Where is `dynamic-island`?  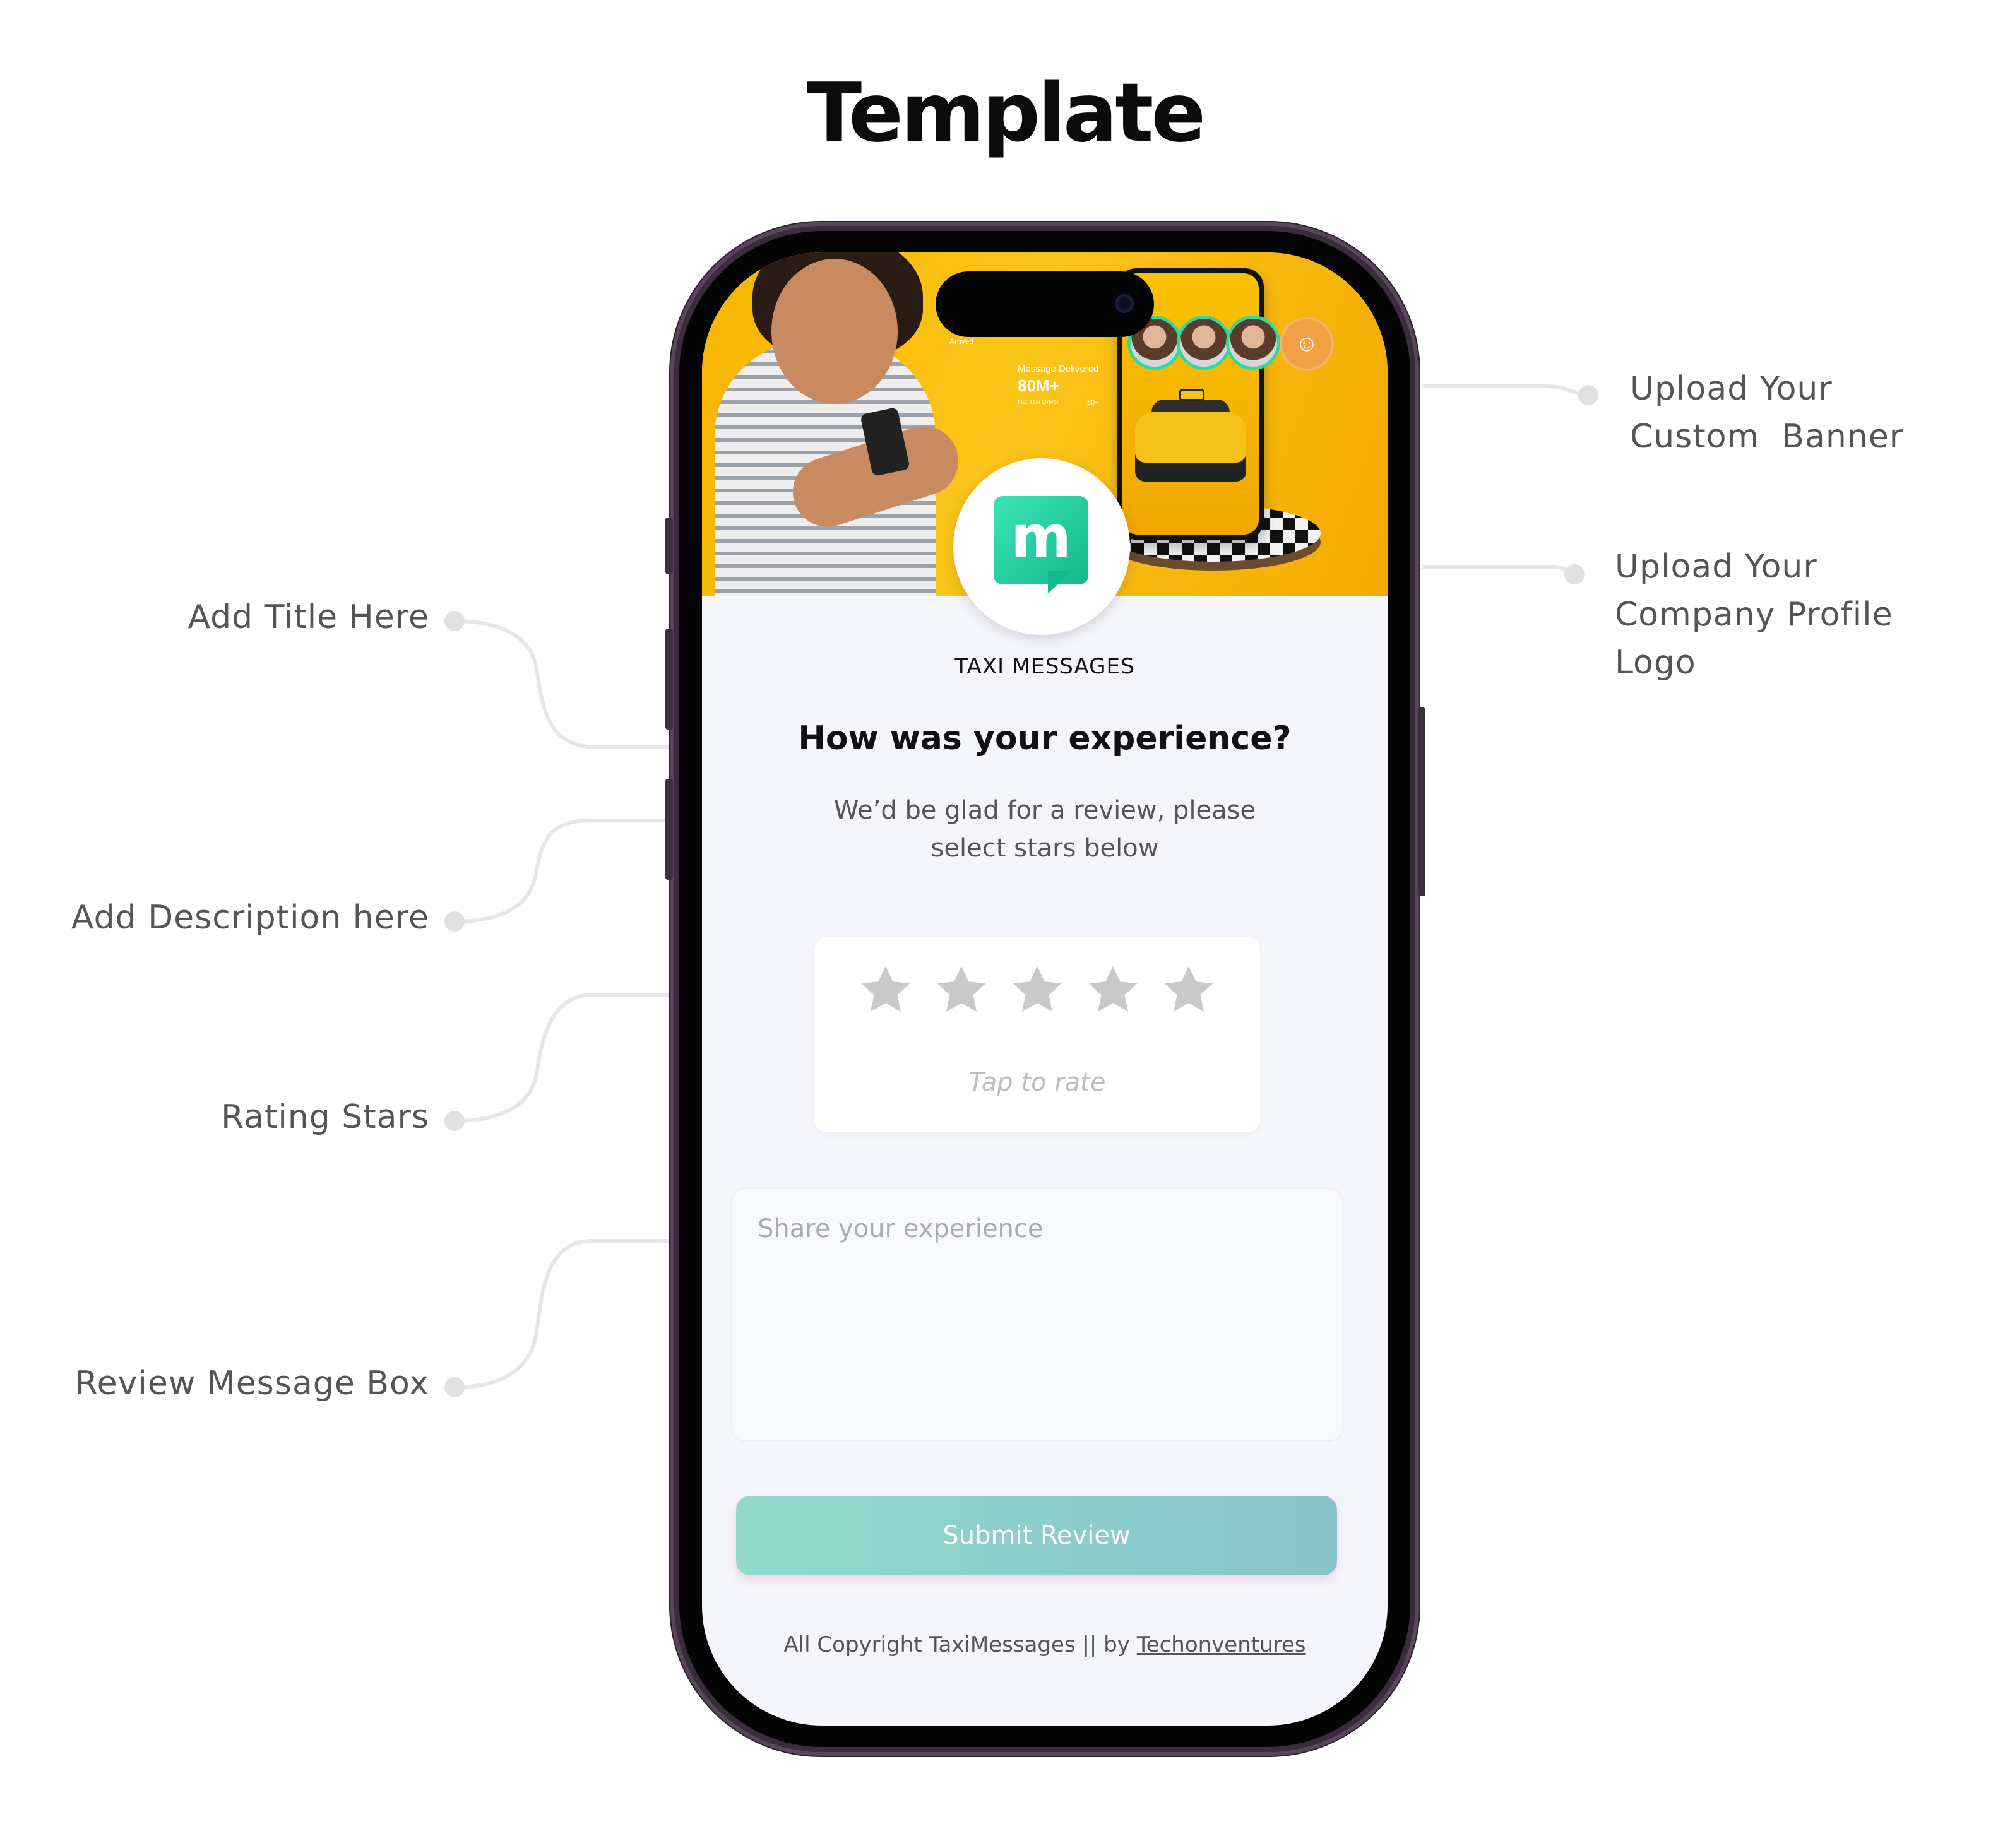
dynamic-island is located at coordinates (1045, 304).